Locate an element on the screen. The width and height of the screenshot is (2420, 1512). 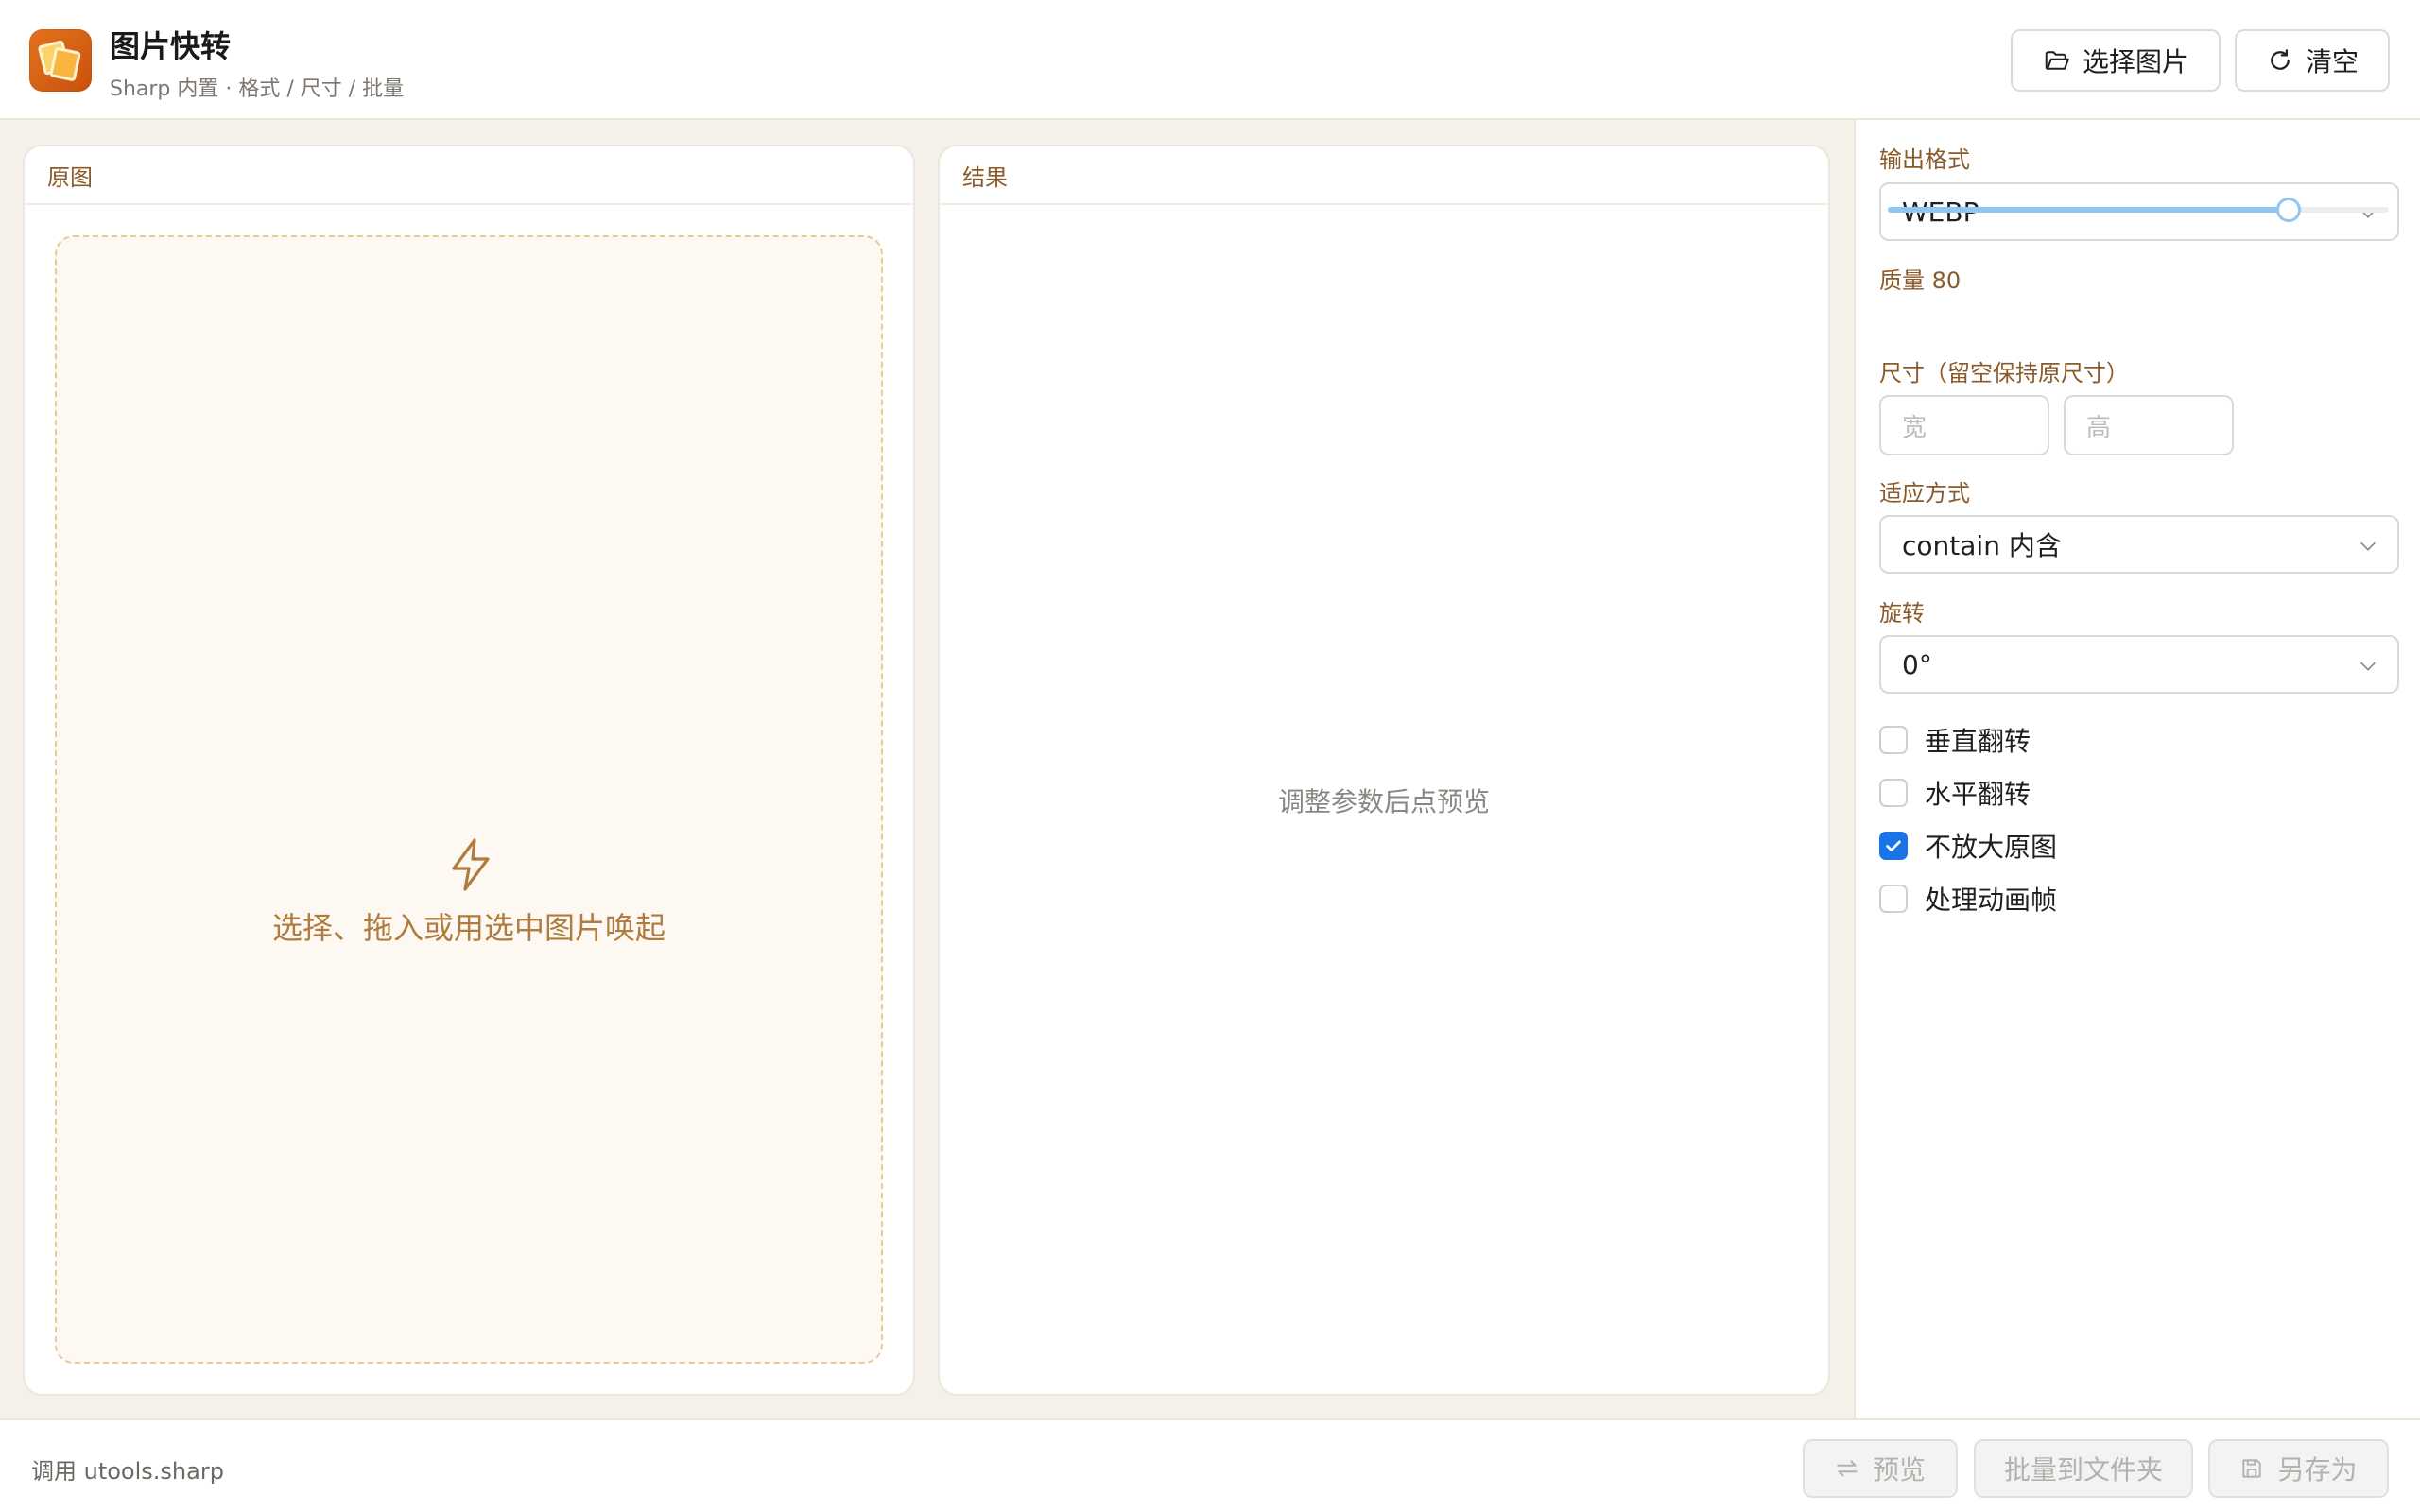
refresh-icon is located at coordinates (2280, 59).